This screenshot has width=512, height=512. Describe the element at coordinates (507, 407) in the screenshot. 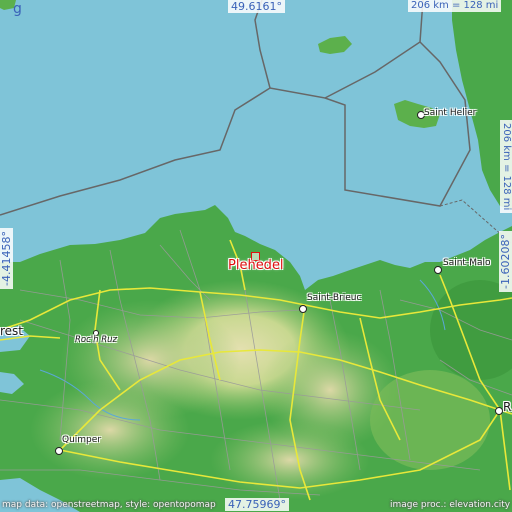

I see `city-label-rennes: R` at that location.